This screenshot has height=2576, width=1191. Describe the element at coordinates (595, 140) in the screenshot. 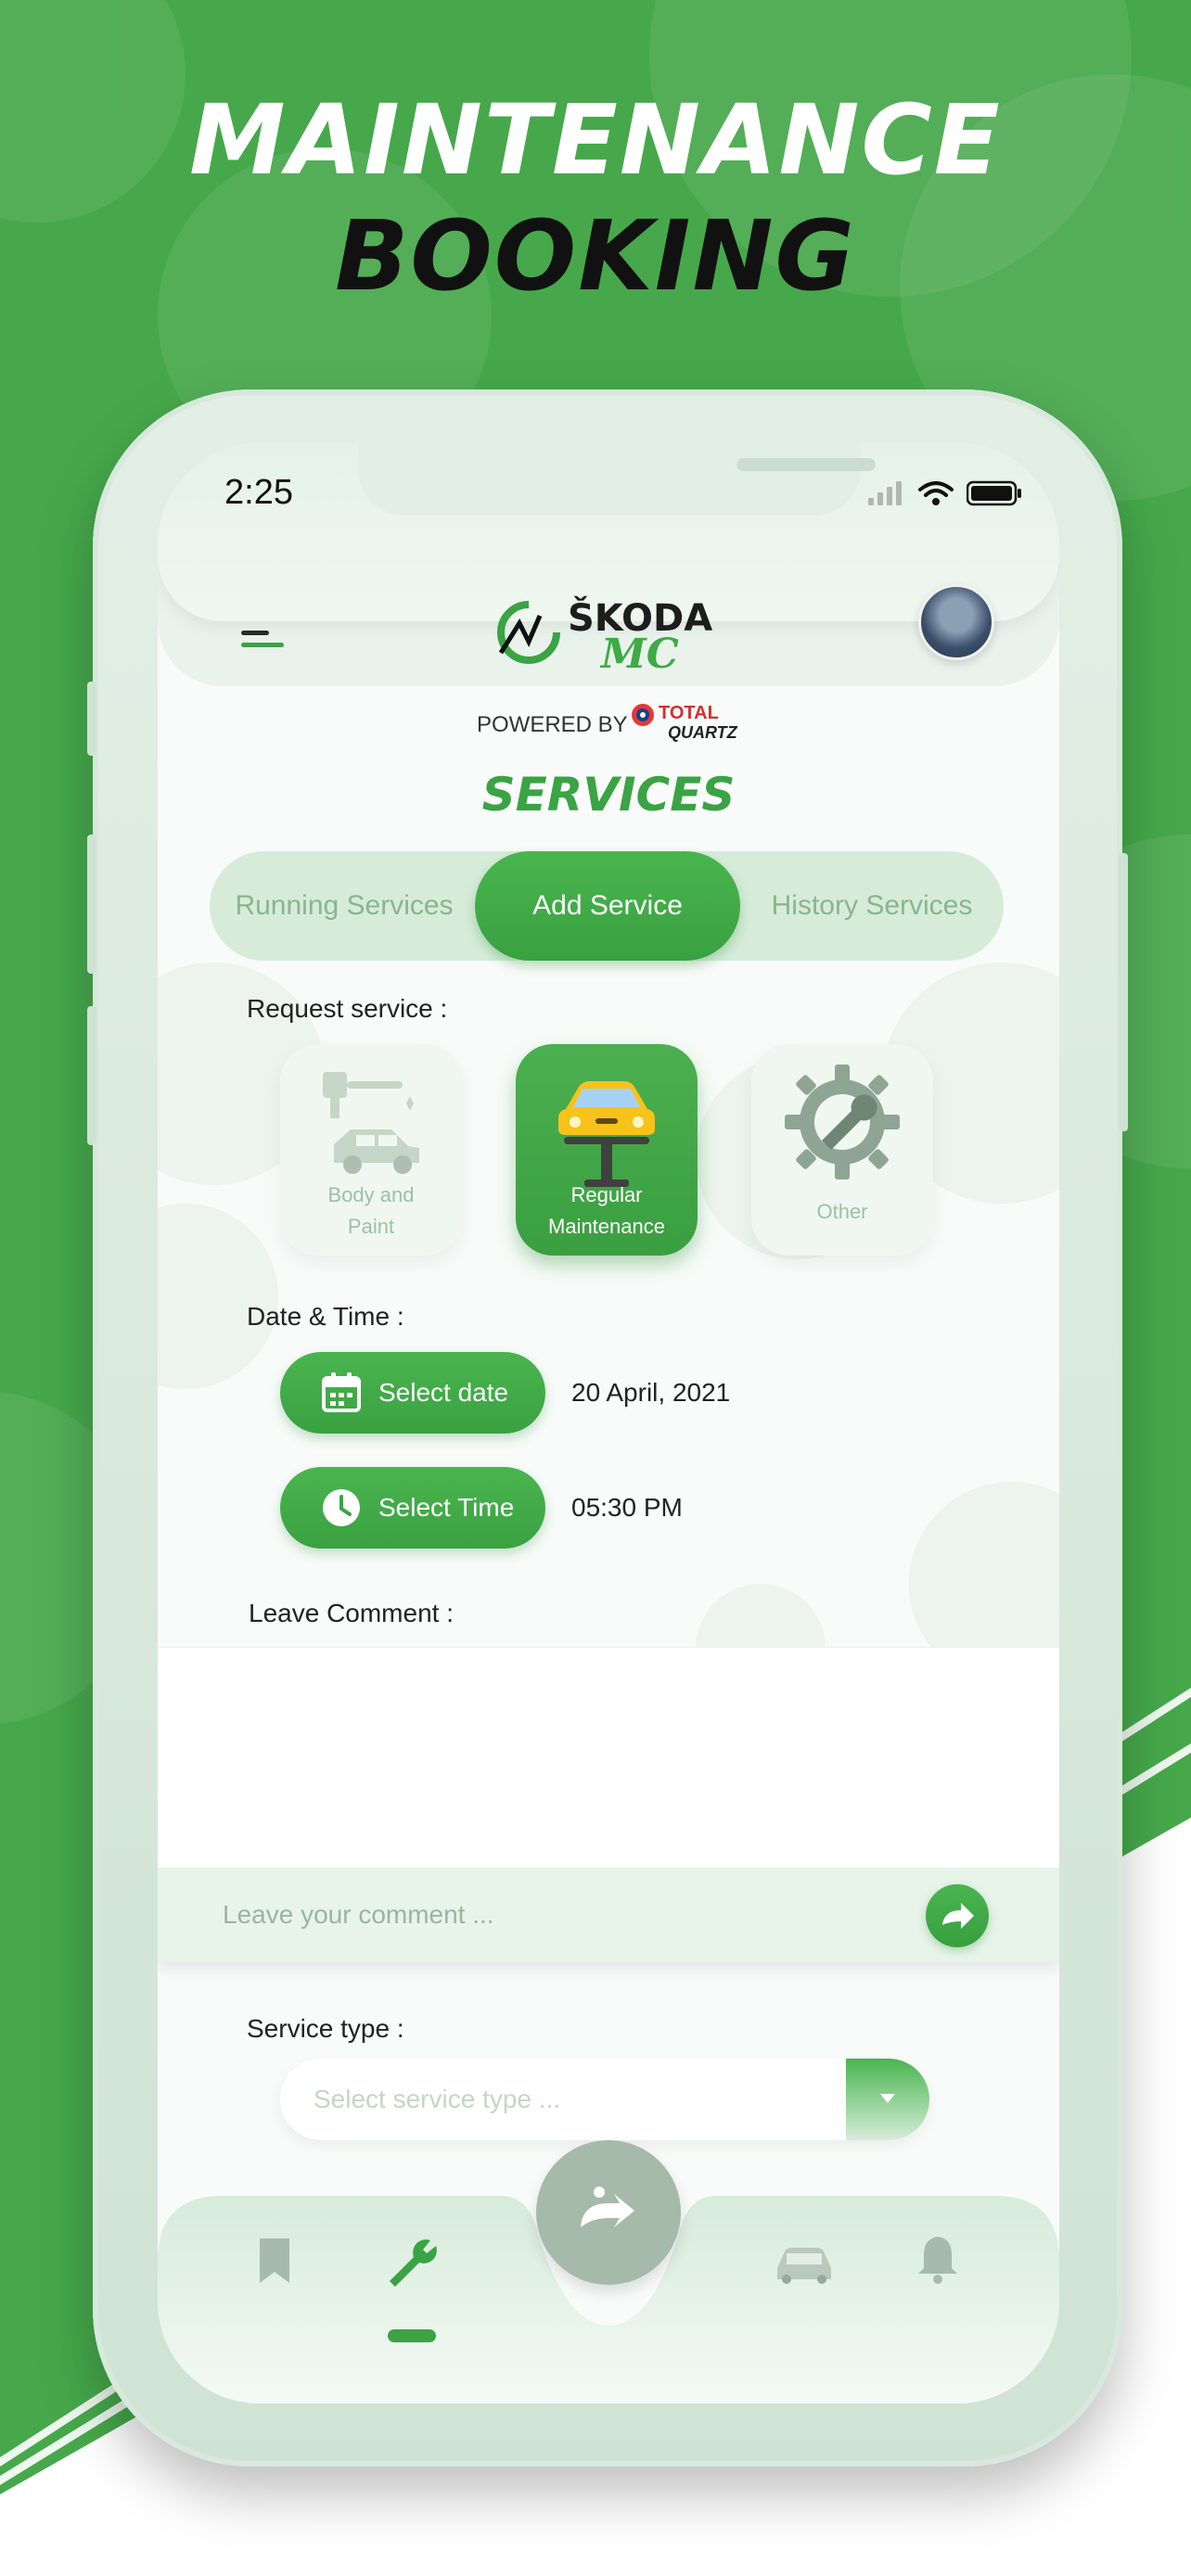

I see `headline-maintenance: MAINTENANCE` at that location.